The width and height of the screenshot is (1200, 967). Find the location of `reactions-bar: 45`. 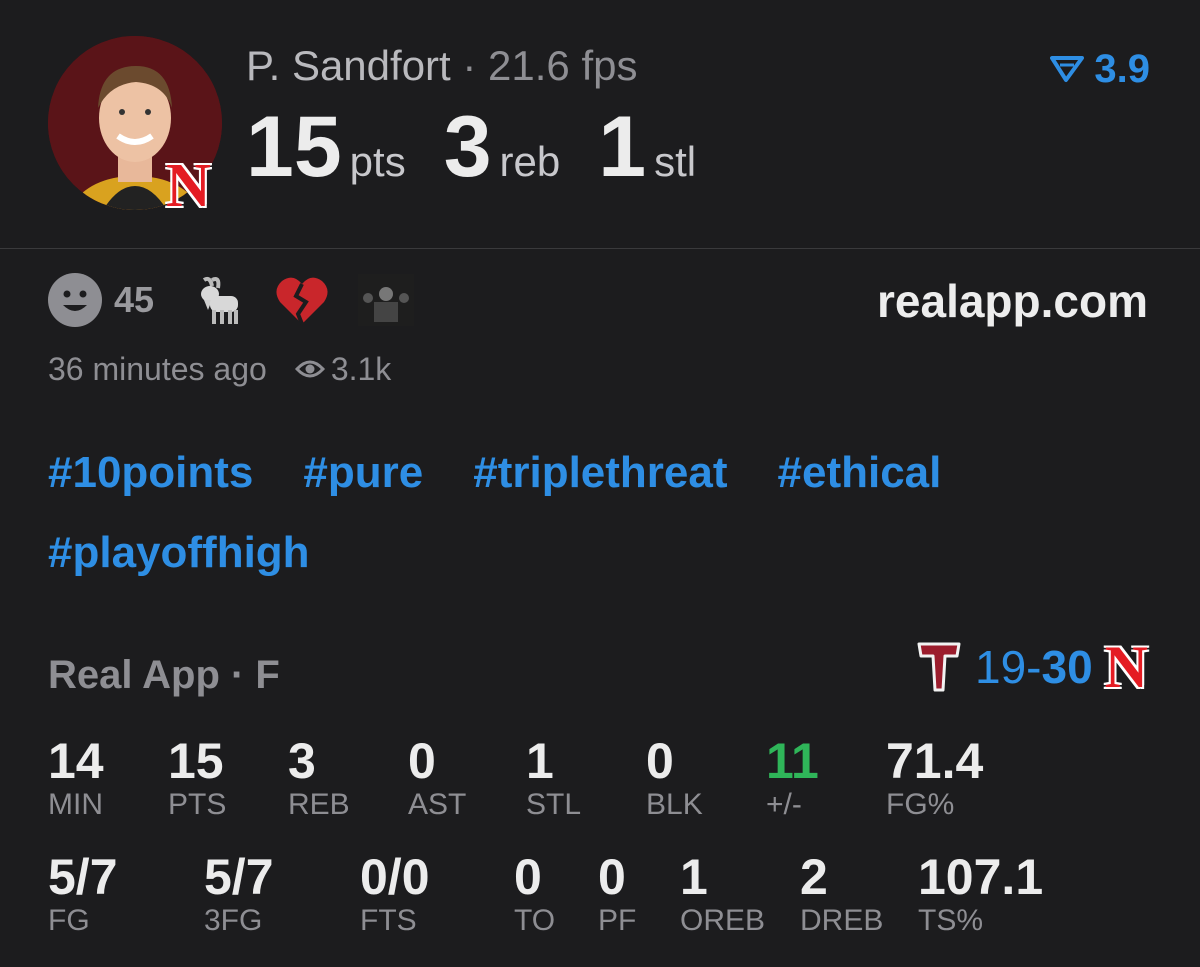

reactions-bar: 45 is located at coordinates (231, 300).